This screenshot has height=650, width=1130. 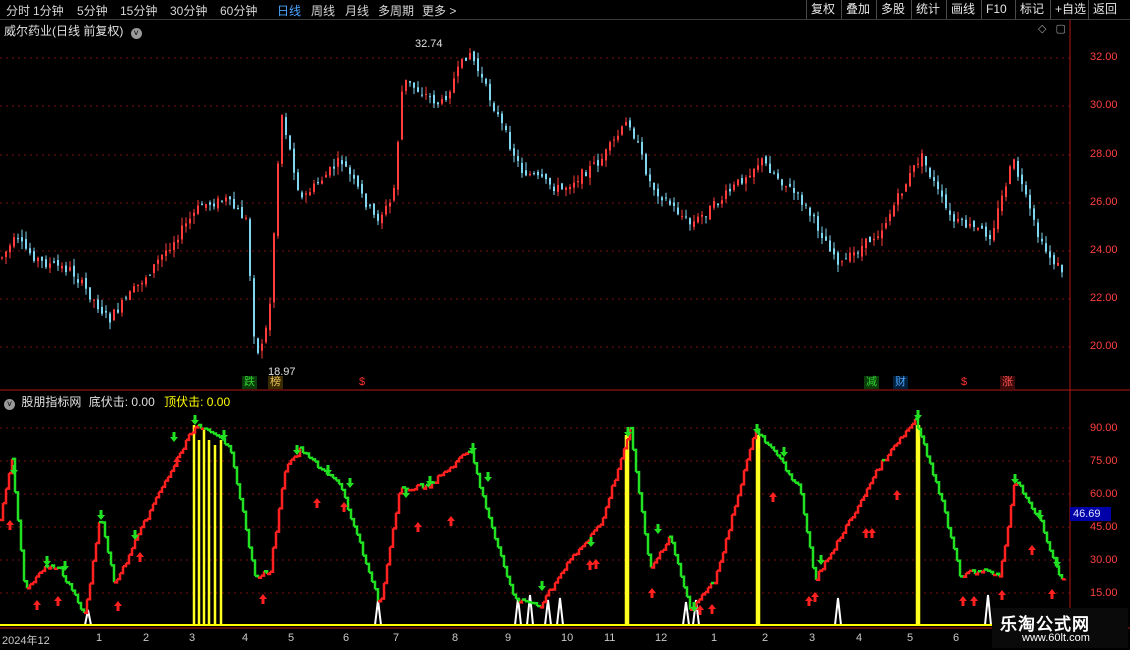 I want to click on indicator-name: 股朋指标网, so click(x=51, y=402).